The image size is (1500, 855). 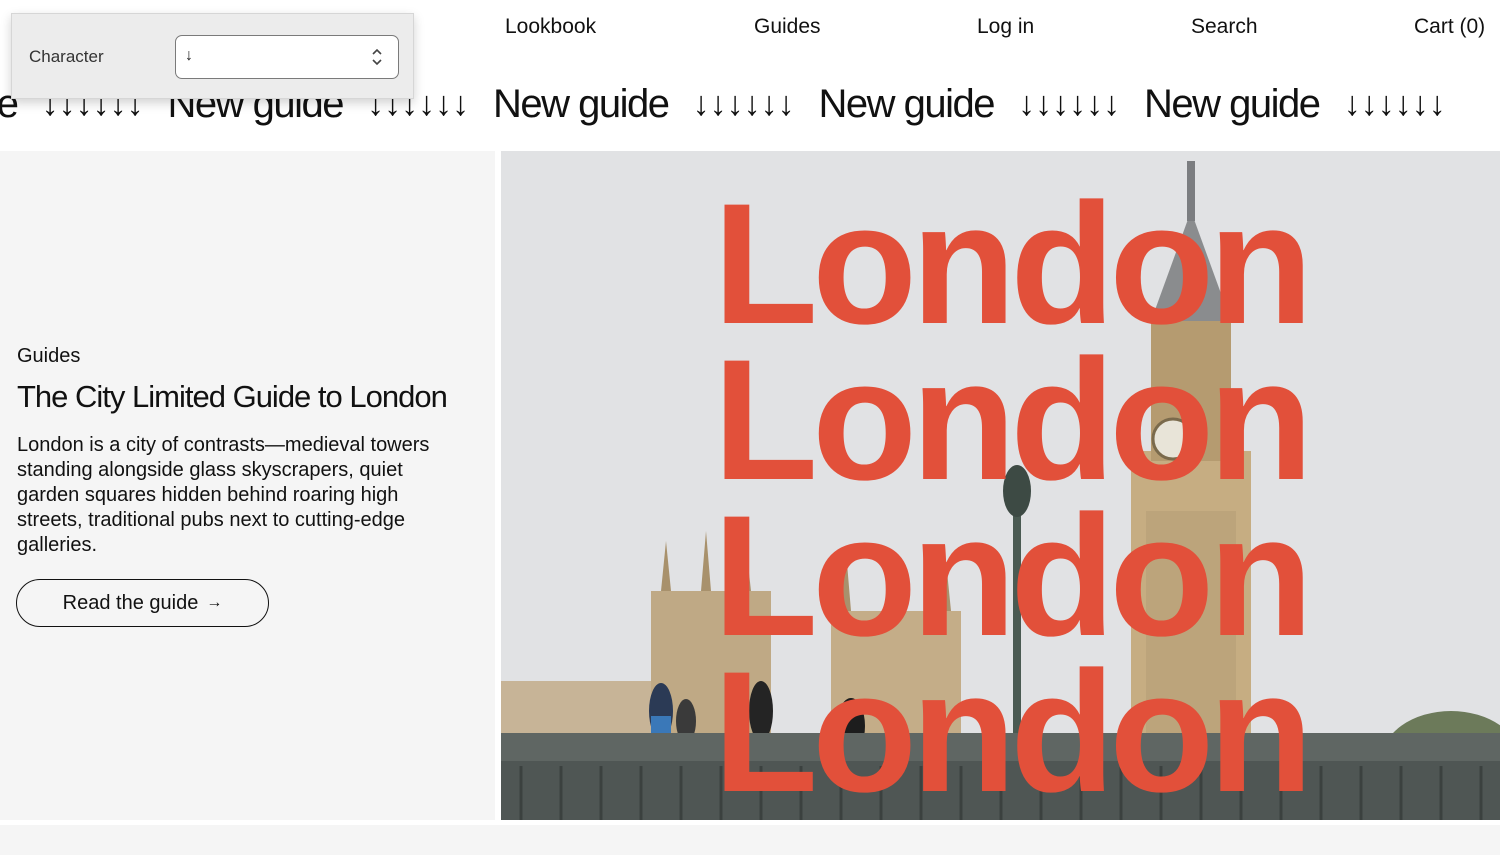 I want to click on character-select: ↓, so click(x=287, y=57).